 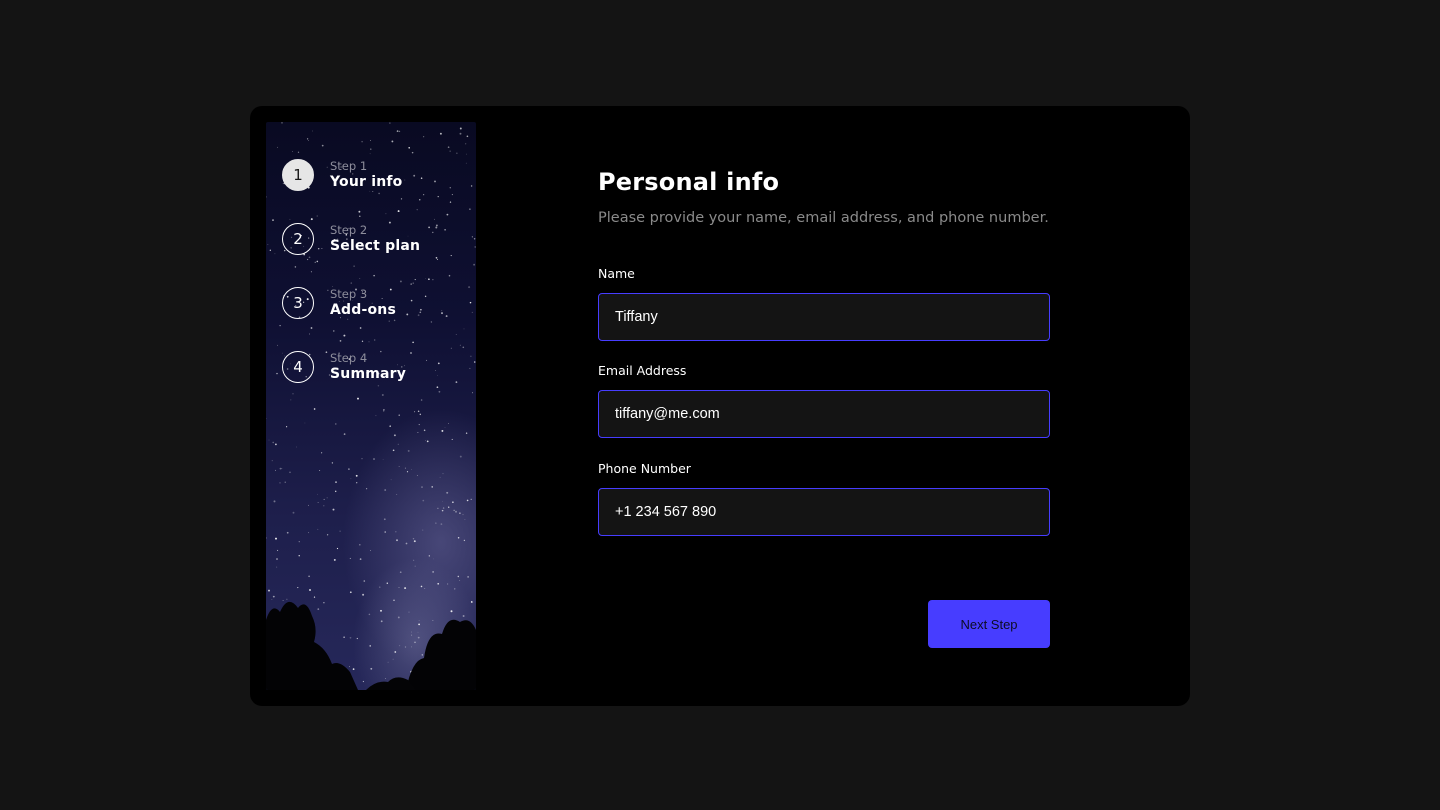 I want to click on email-input, so click(x=824, y=414).